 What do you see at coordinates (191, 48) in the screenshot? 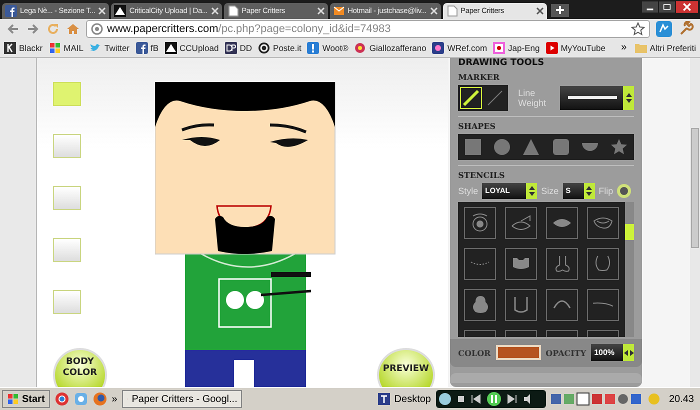
I see `bookmark-link: CCUpload` at bounding box center [191, 48].